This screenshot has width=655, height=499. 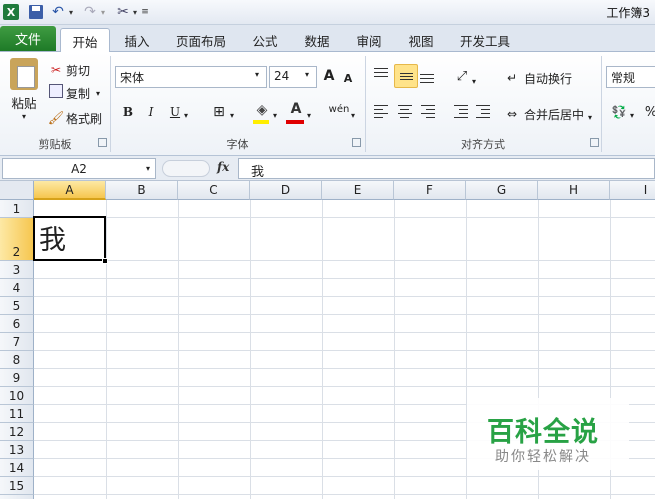 What do you see at coordinates (17, 414) in the screenshot?
I see `row-header: 11` at bounding box center [17, 414].